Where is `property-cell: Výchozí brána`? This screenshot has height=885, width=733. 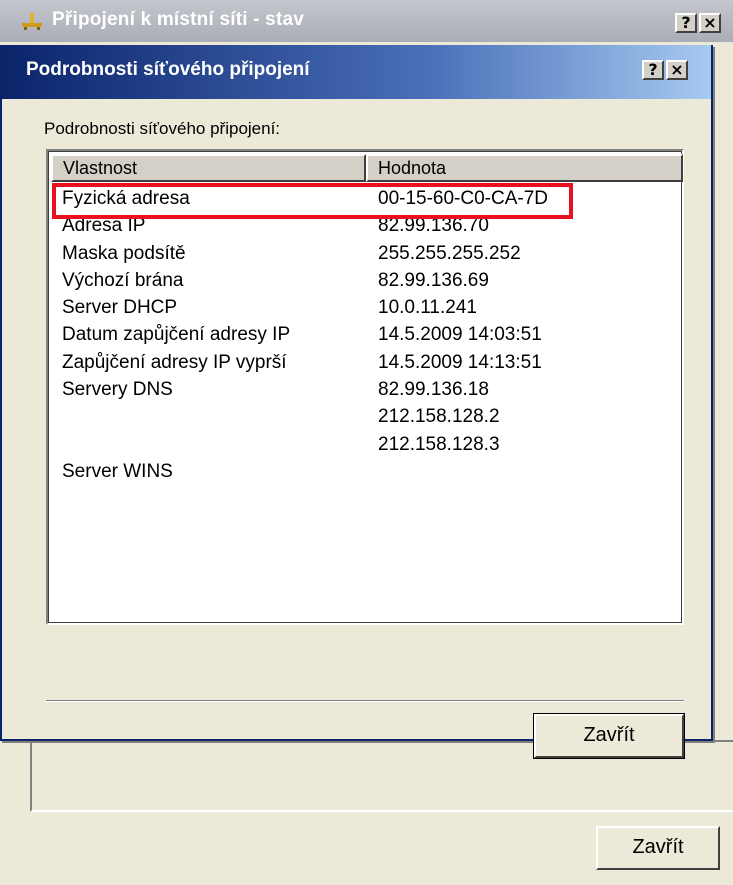
property-cell: Výchozí brána is located at coordinates (123, 280).